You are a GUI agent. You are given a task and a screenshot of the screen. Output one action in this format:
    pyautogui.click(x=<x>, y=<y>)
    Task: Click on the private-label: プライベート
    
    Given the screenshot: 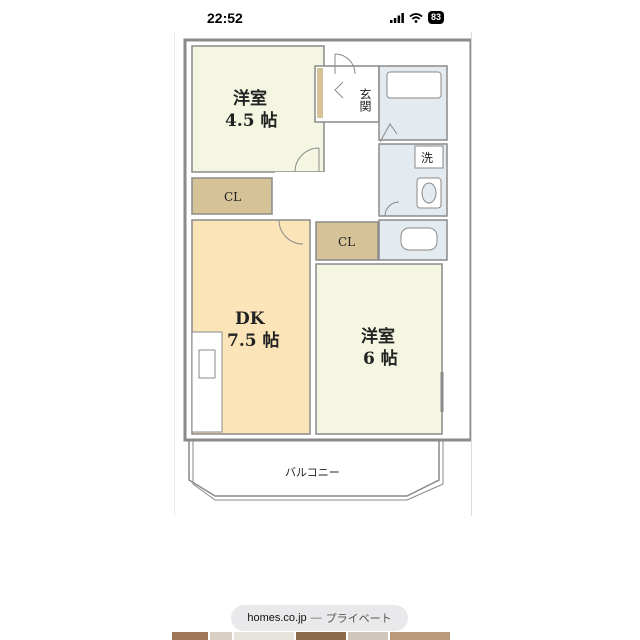 What is the action you would take?
    pyautogui.click(x=358, y=619)
    